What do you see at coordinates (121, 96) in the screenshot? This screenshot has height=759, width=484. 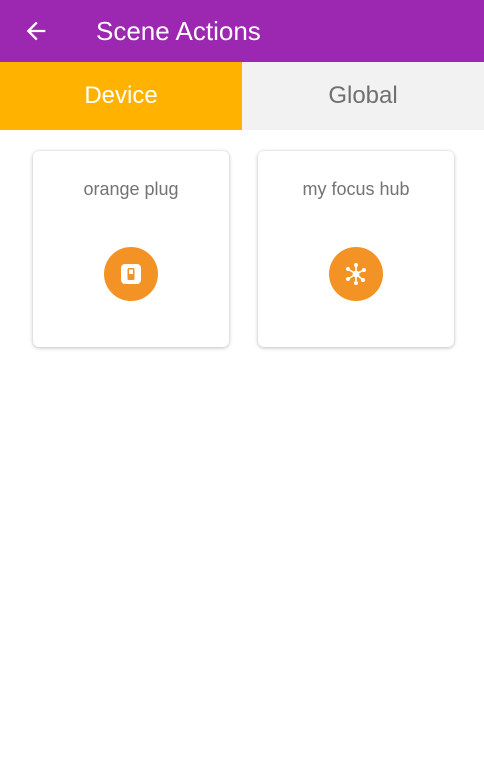 I see `tab-device: Device` at bounding box center [121, 96].